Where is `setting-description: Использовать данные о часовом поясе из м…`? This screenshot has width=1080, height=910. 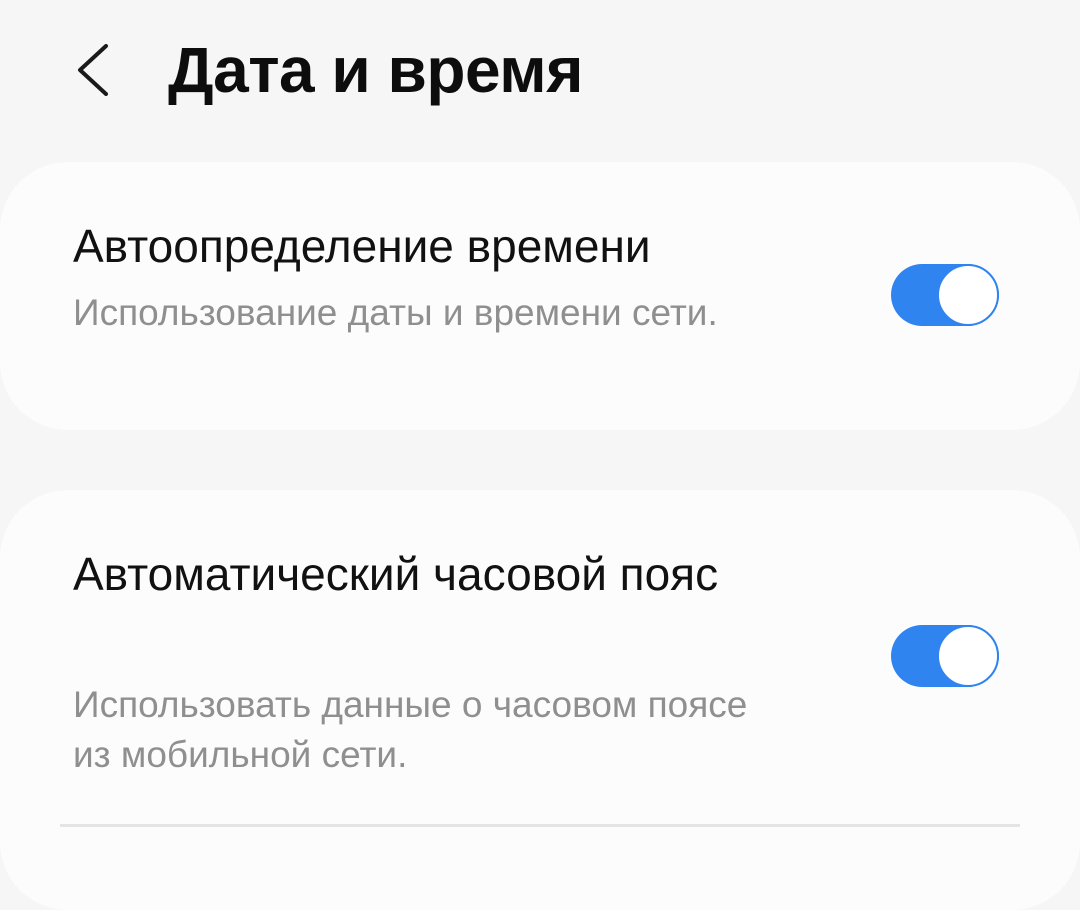 setting-description: Использовать данные о часовом поясе из м… is located at coordinates (410, 729).